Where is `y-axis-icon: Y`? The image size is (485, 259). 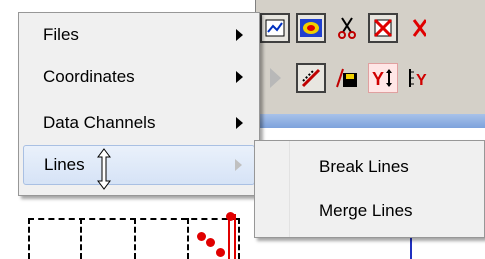
y-axis-icon: Y is located at coordinates (419, 78).